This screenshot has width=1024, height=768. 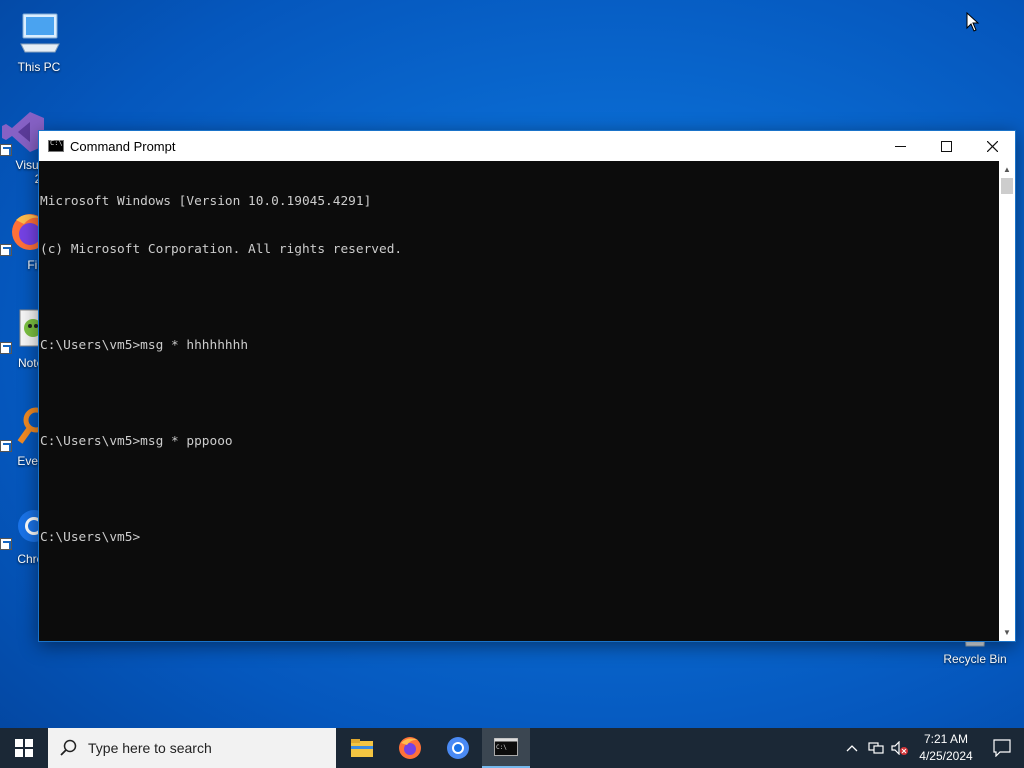 What do you see at coordinates (1007, 401) in the screenshot?
I see `vertical-scrollbar: ▲ ▼` at bounding box center [1007, 401].